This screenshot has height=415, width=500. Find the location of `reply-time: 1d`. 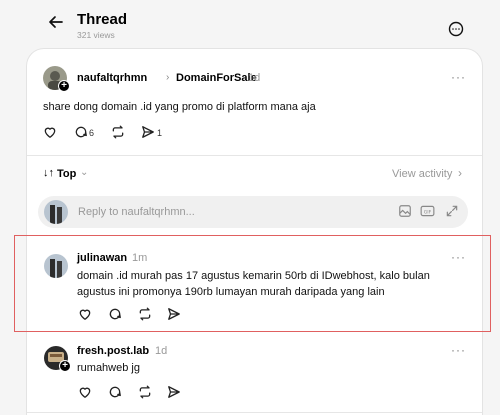

reply-time: 1d is located at coordinates (161, 351).